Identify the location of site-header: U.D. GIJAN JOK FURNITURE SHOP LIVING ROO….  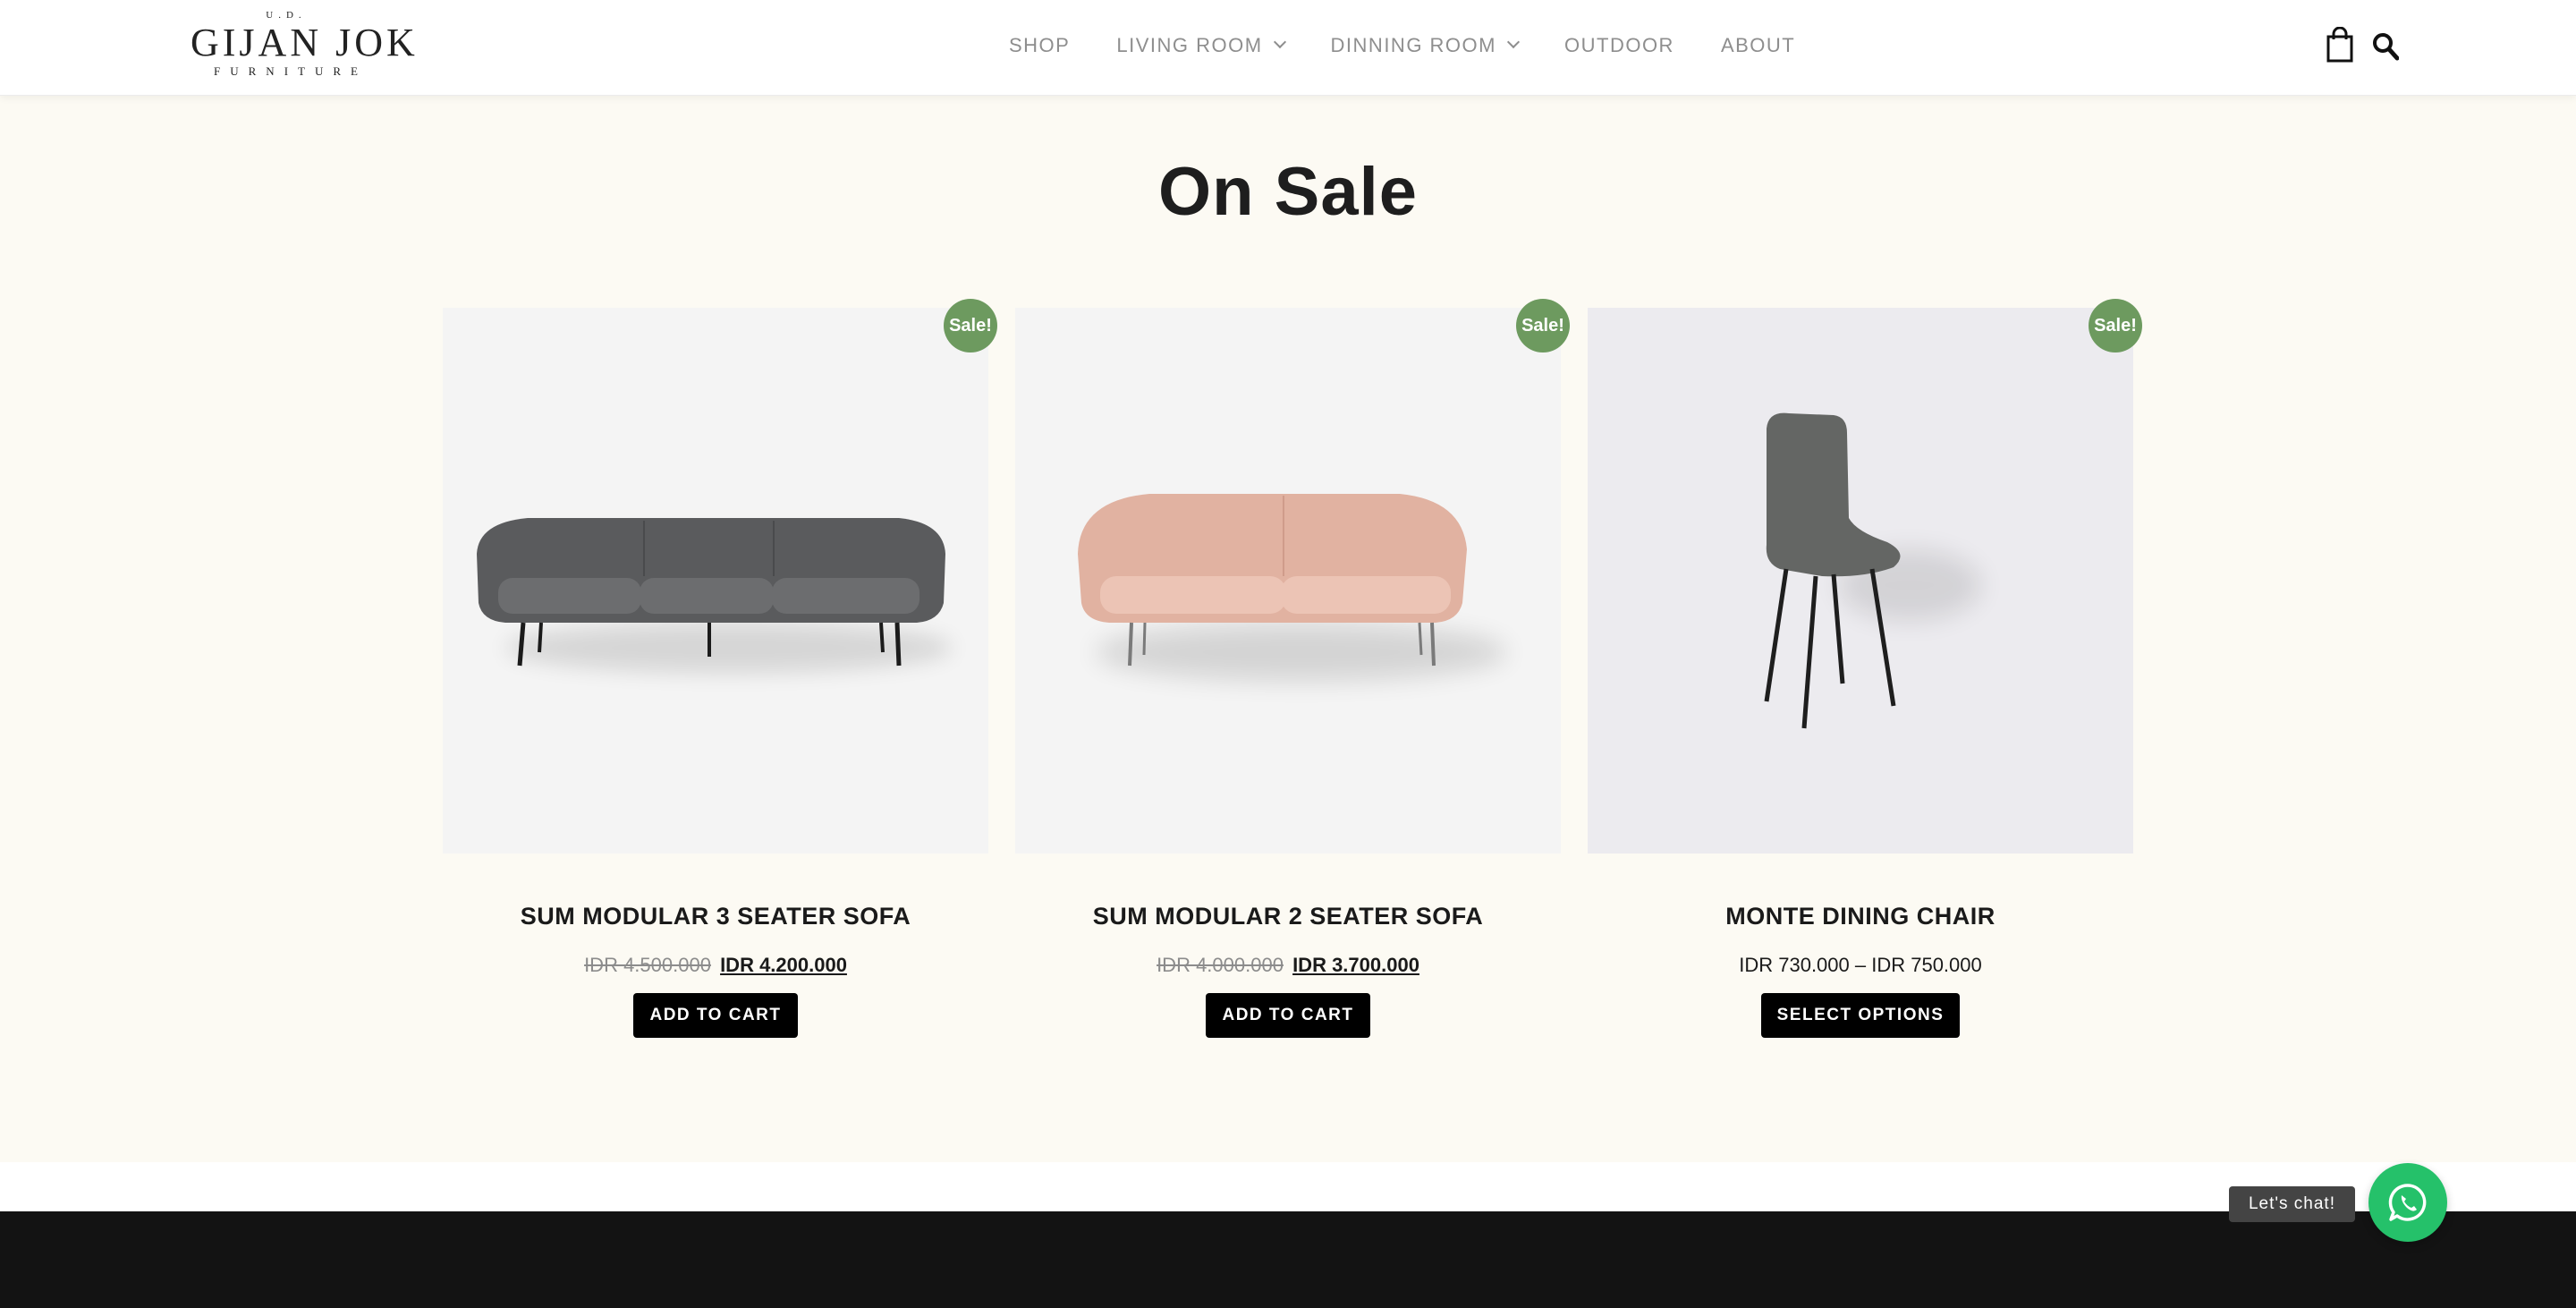
(1288, 48).